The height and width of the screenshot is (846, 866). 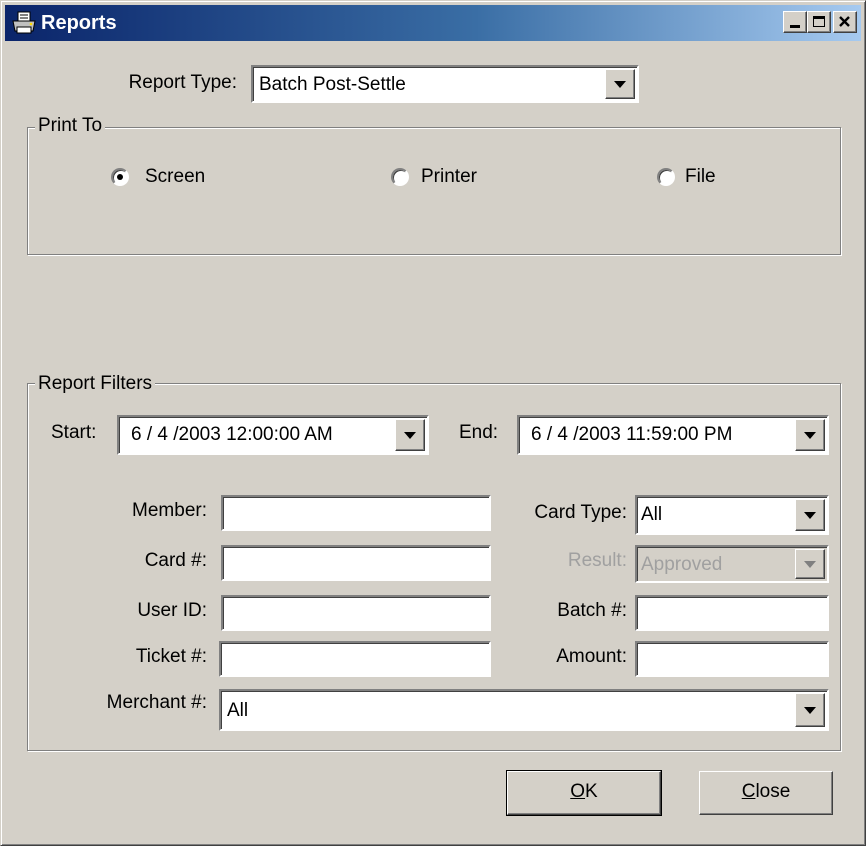 I want to click on close-button: Close, so click(x=766, y=793).